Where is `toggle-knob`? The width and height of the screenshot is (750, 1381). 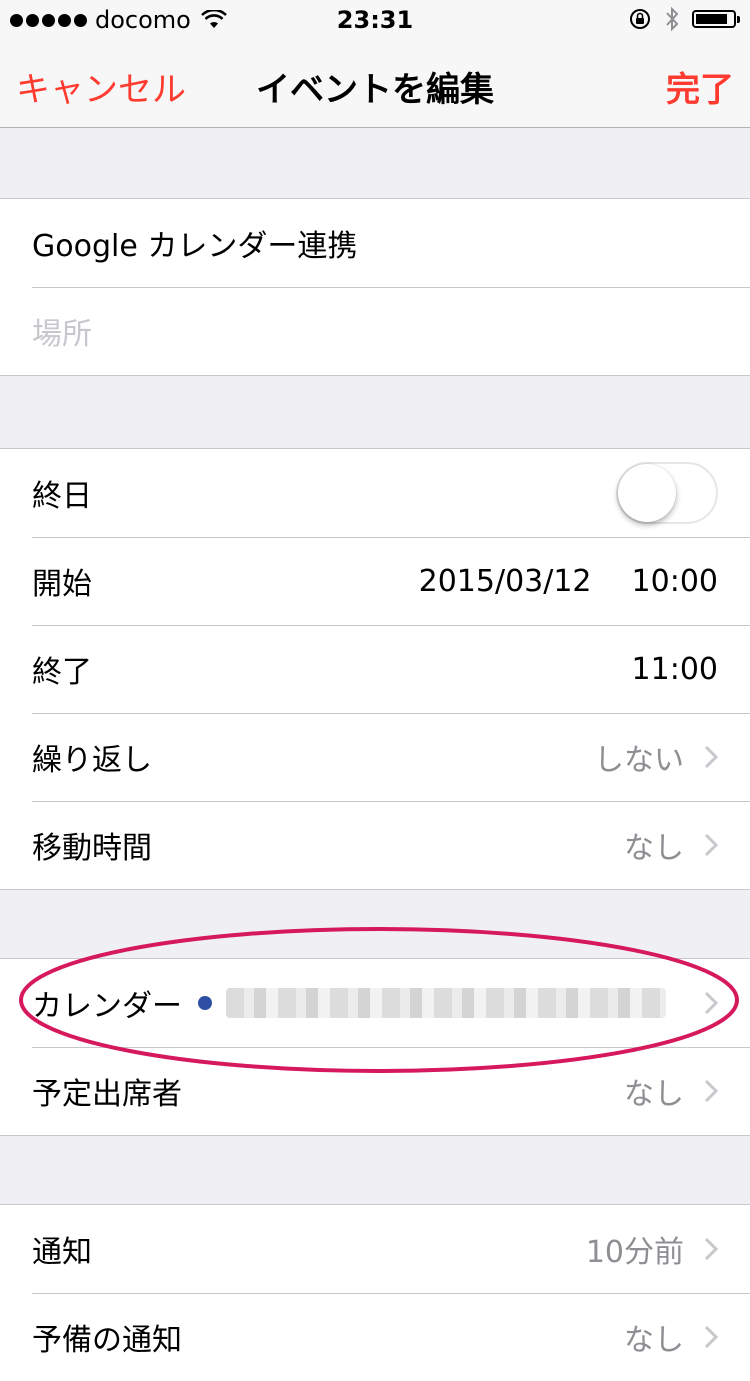 toggle-knob is located at coordinates (647, 493).